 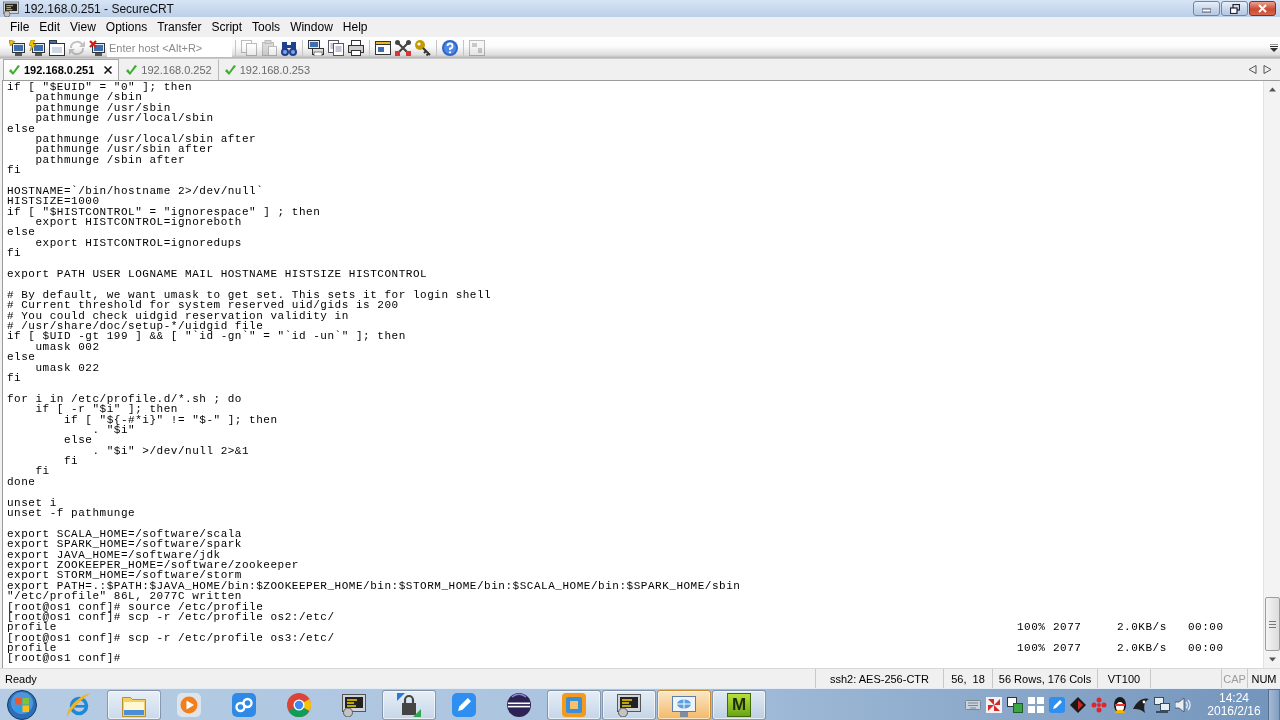 I want to click on documents-icon, so click(x=336, y=47).